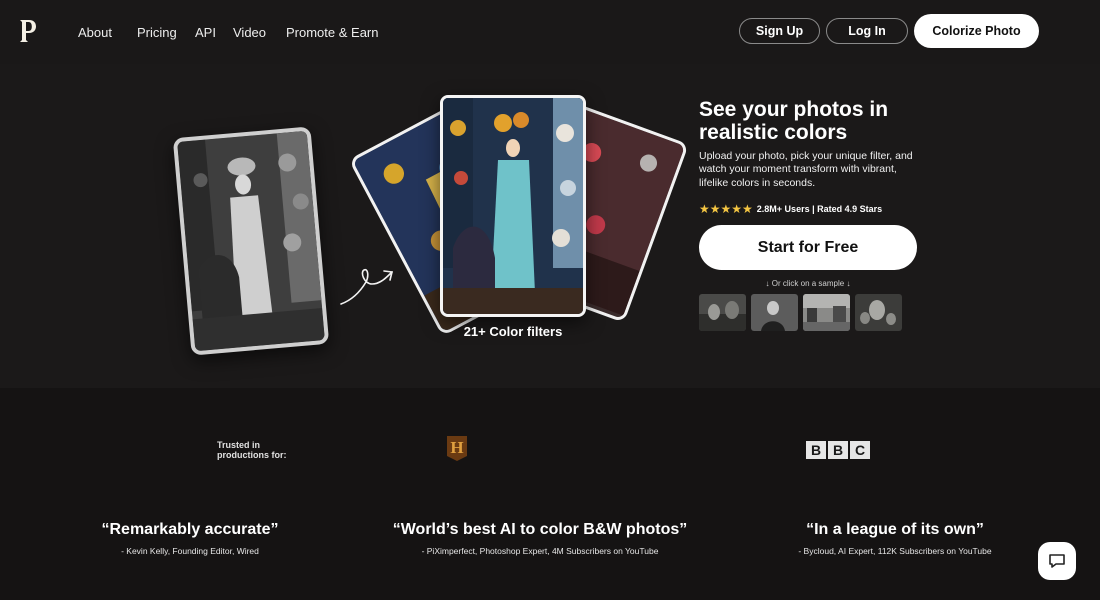  Describe the element at coordinates (800, 312) in the screenshot. I see `sample-photos` at that location.